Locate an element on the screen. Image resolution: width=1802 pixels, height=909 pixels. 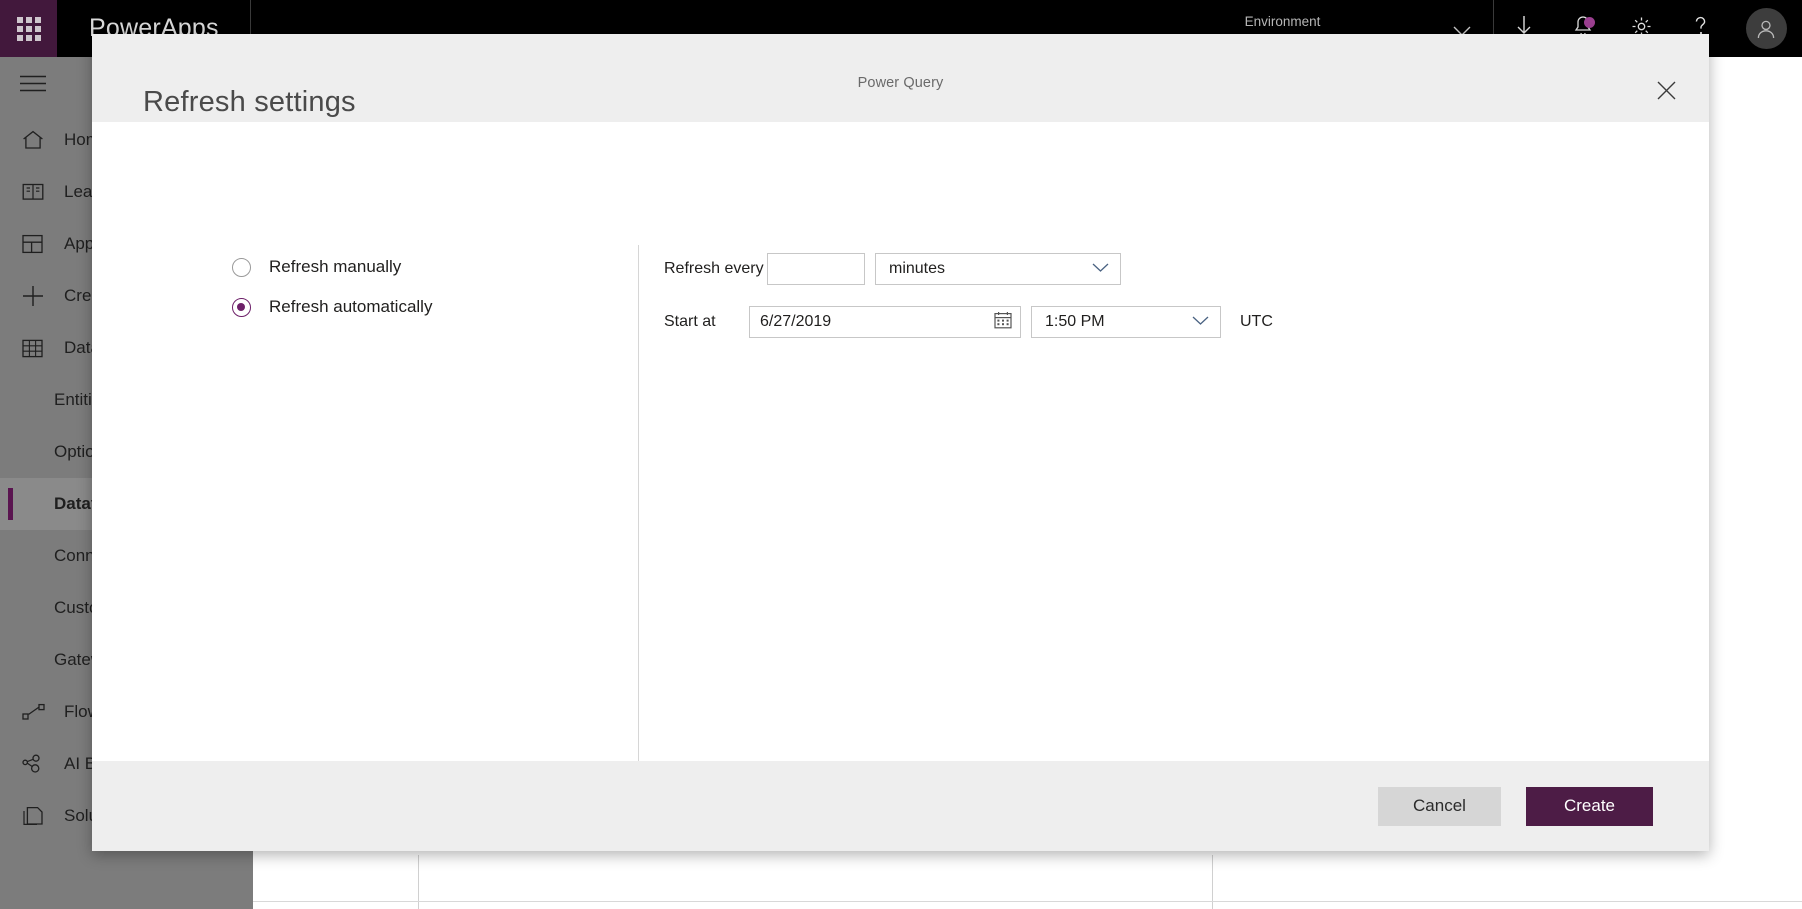
environment-label: Environment is located at coordinates (1282, 21).